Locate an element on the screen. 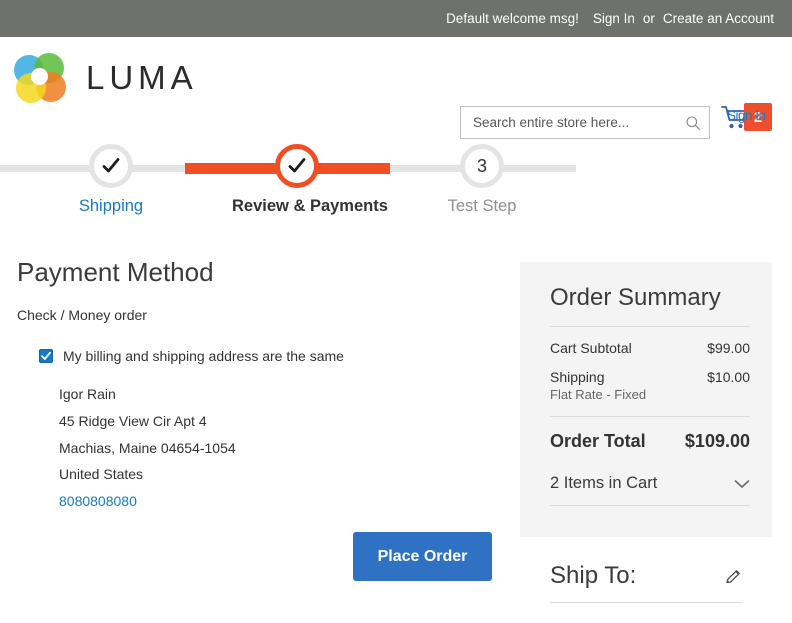 This screenshot has height=623, width=792. sign-in-link: Sign In is located at coordinates (614, 18).